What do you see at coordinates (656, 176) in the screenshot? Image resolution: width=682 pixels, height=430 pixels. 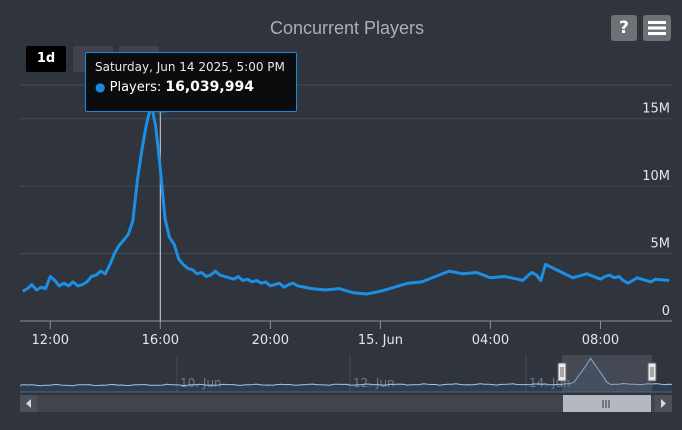 I see `y-tick-label: 10M` at bounding box center [656, 176].